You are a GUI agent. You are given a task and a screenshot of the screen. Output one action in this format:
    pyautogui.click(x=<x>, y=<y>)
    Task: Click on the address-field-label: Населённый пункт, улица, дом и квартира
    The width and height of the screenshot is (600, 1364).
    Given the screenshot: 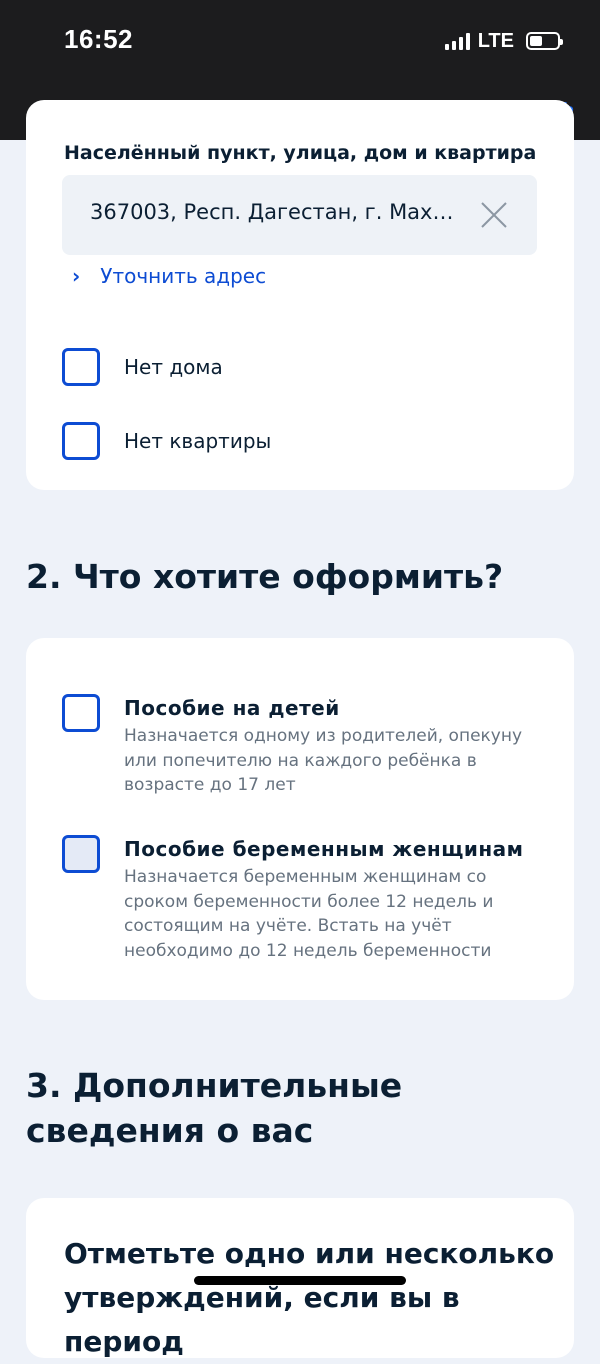 What is the action you would take?
    pyautogui.click(x=300, y=153)
    